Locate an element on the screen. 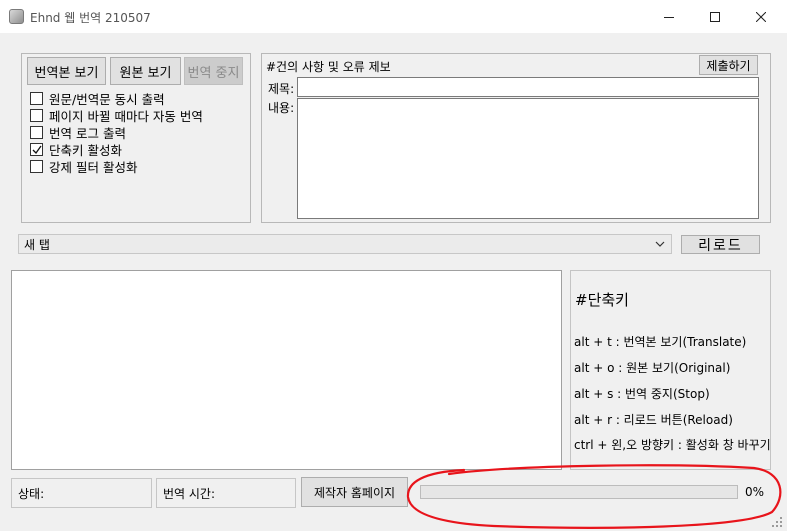  content-label: 내용: is located at coordinates (281, 108).